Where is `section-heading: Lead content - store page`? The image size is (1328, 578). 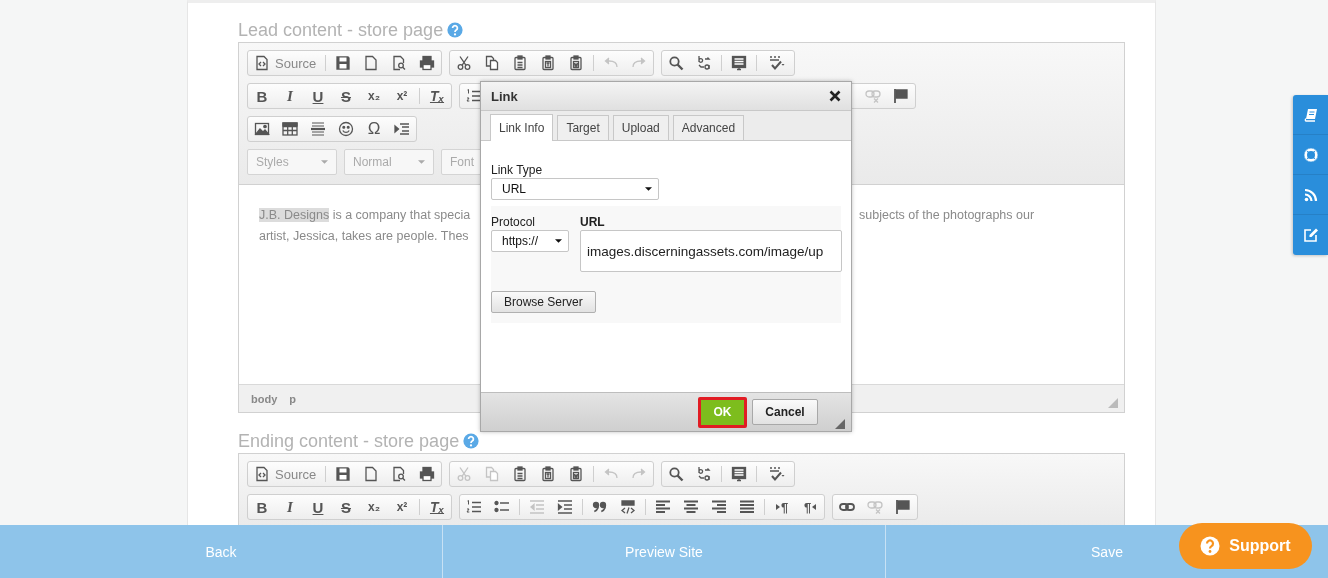
section-heading: Lead content - store page is located at coordinates (341, 30).